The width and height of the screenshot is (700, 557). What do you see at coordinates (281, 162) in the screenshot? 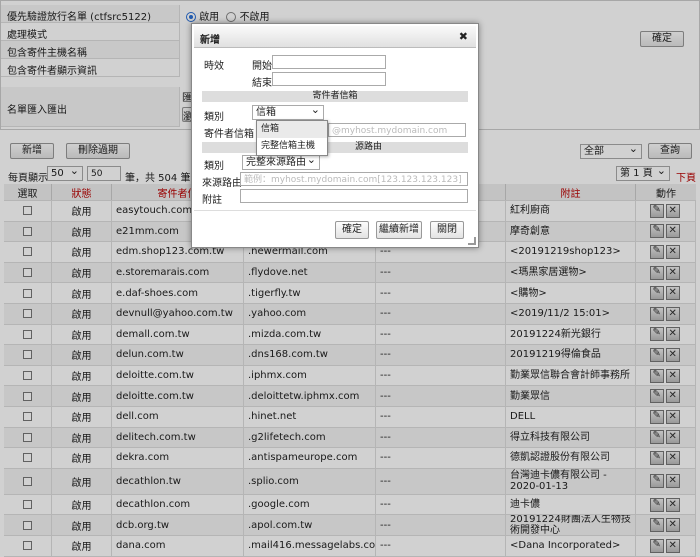
I see `route-type-select: 完整來源路由` at bounding box center [281, 162].